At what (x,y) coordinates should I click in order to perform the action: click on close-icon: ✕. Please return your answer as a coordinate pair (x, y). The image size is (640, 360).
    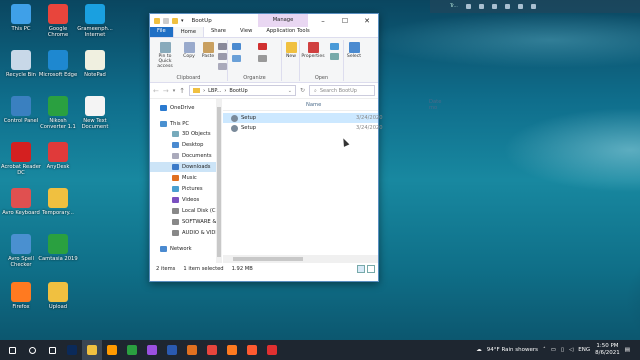
    Looking at the image, I should click on (367, 20).